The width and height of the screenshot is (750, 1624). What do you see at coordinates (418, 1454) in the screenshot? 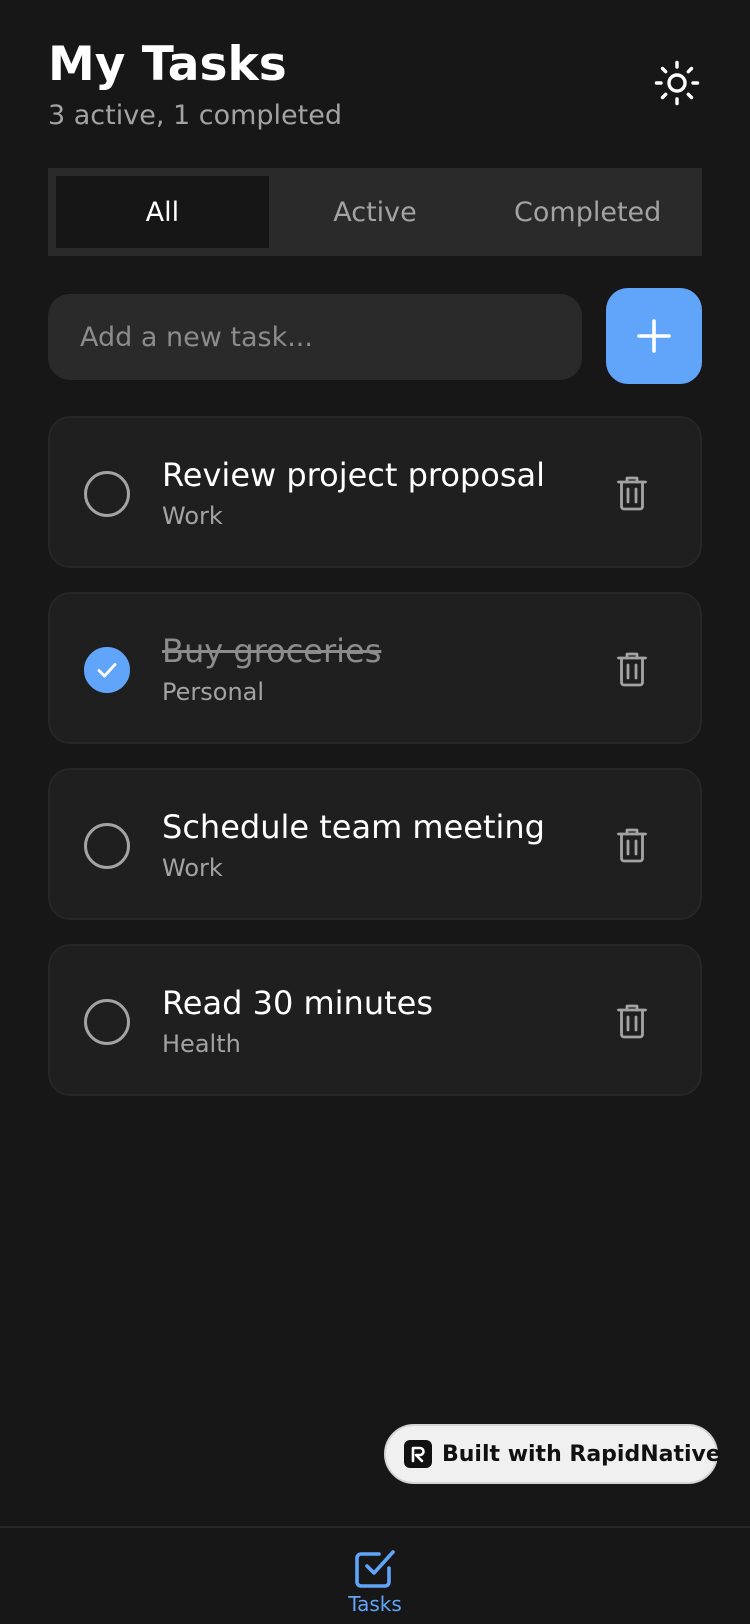
I see `rapidnative-logo-icon` at bounding box center [418, 1454].